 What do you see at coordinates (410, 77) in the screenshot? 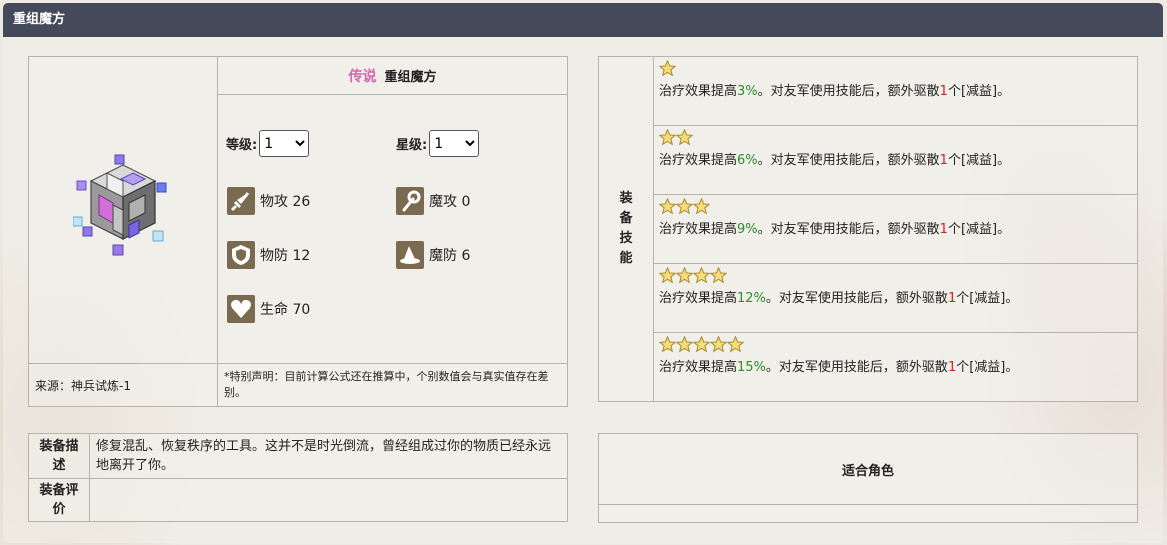
I see `item-name: 重组魔方` at bounding box center [410, 77].